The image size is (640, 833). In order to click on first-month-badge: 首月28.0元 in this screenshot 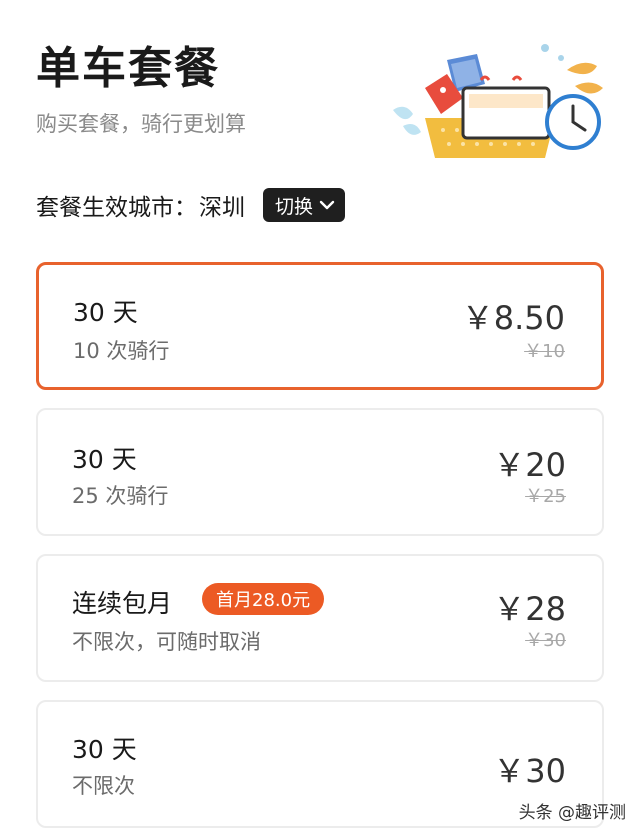, I will do `click(263, 599)`.